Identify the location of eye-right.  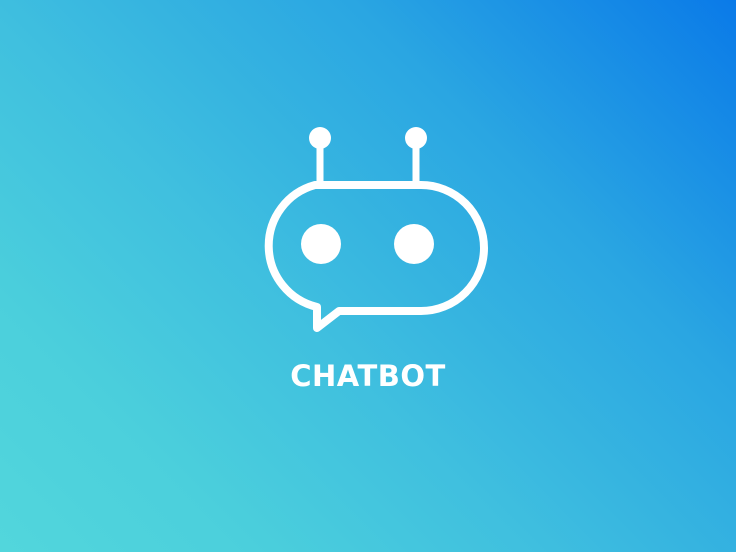
(414, 244).